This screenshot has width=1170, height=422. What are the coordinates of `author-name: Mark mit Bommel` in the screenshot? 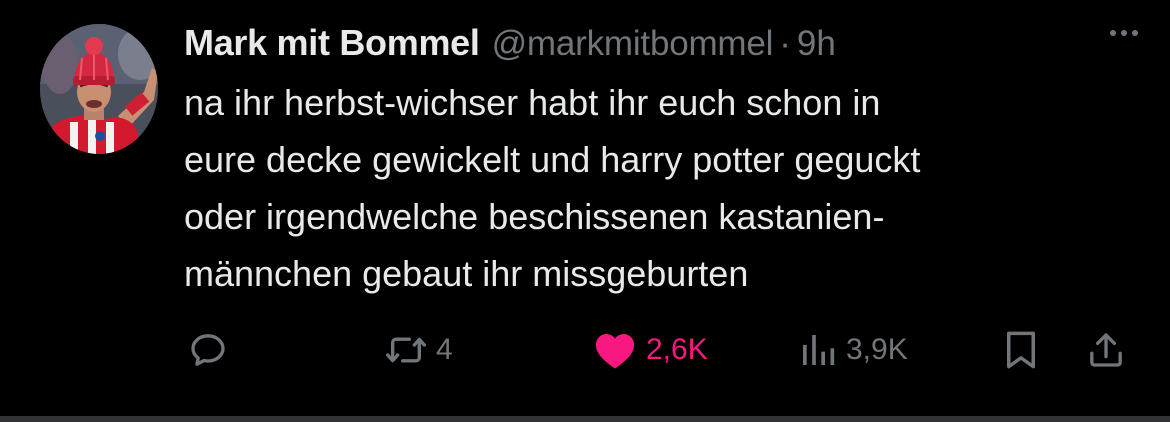 It's located at (332, 43).